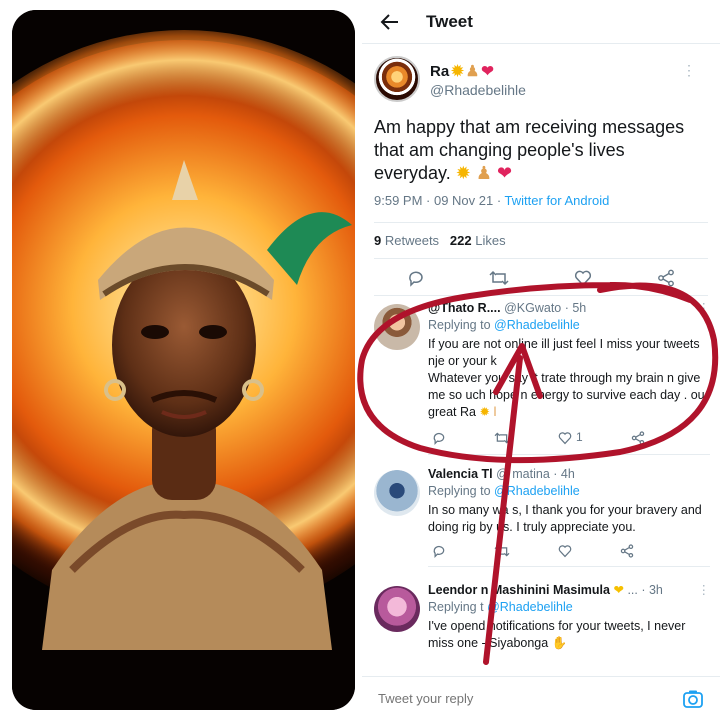 This screenshot has height=720, width=720. I want to click on replying-to: Replying t @Rhadebelihle, so click(569, 607).